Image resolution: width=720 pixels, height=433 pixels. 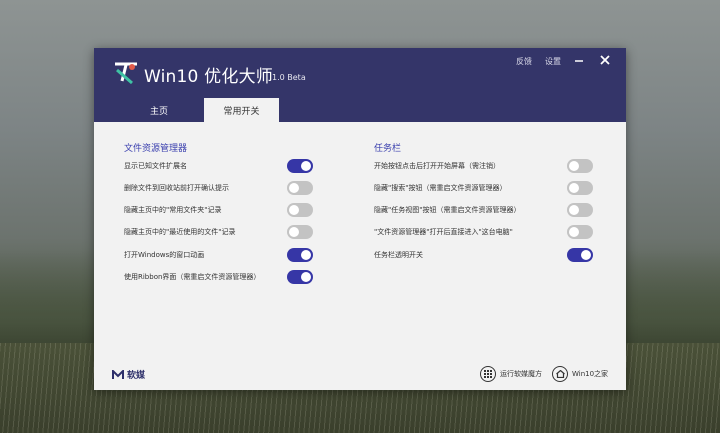 I want to click on brand-label: 软媒, so click(x=136, y=376).